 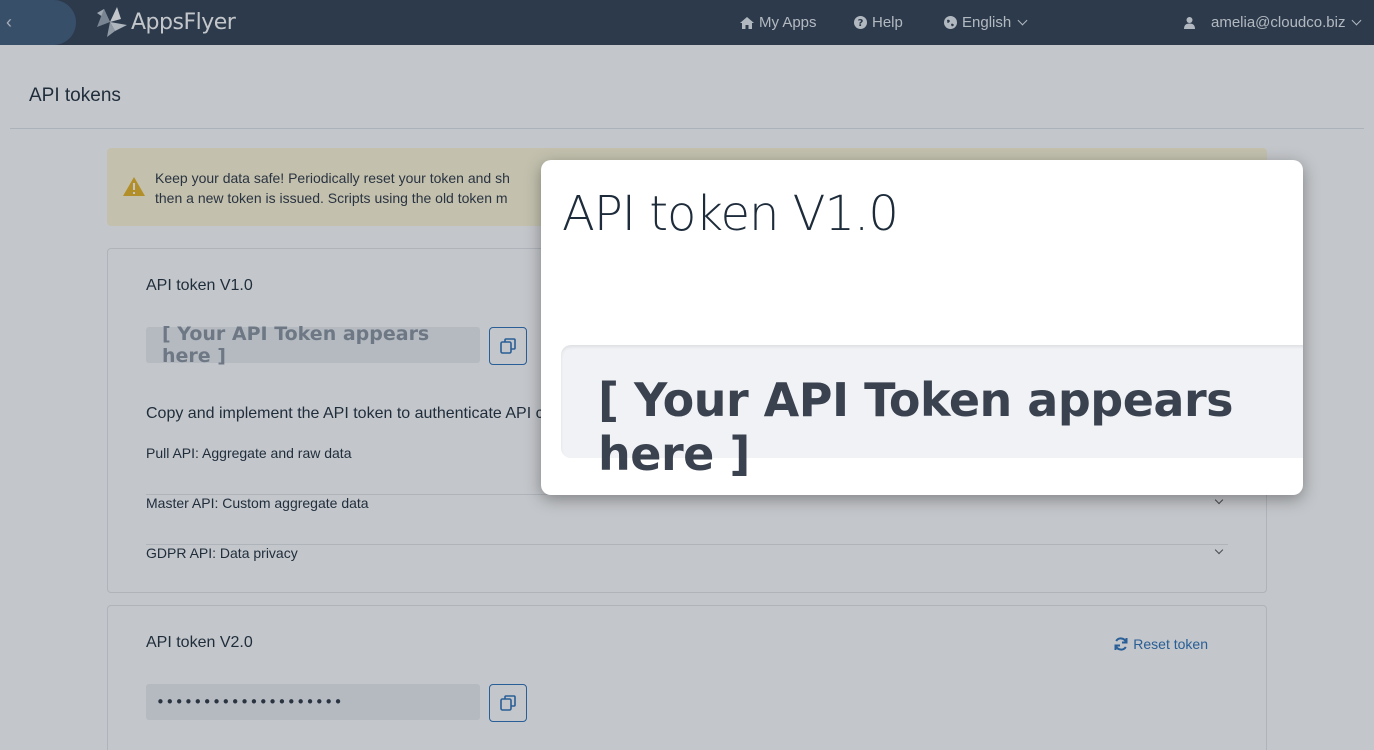 I want to click on zoom-title: API token V1.0, so click(x=730, y=214).